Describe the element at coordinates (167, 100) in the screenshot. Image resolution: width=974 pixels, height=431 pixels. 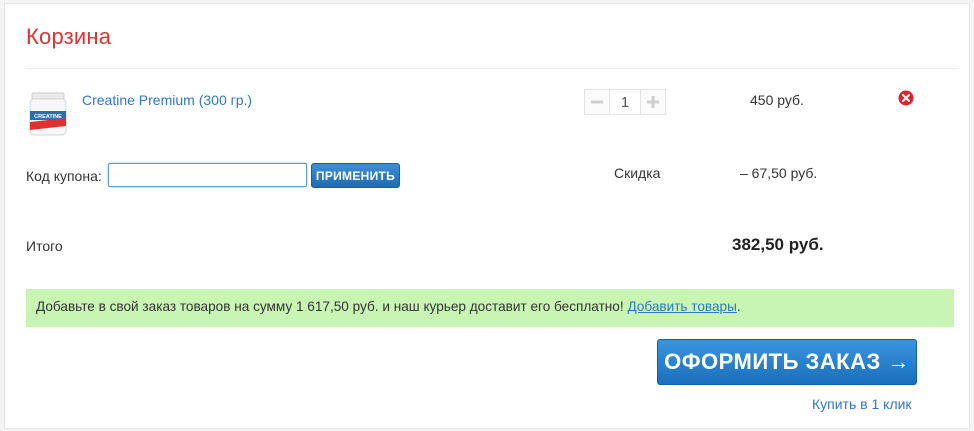
I see `product-name-link: Creatine Premium (300 гр.)` at that location.